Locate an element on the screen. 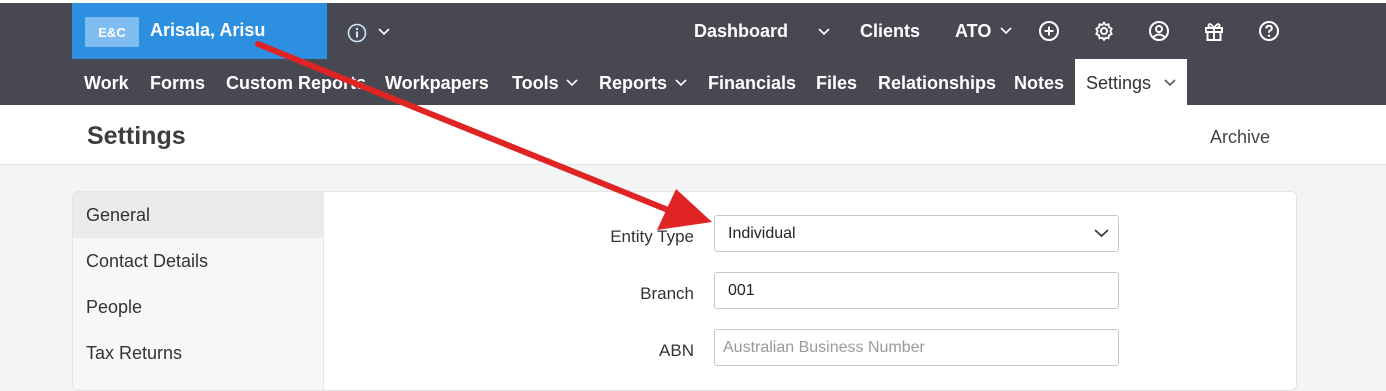 This screenshot has height=391, width=1386. question-circle-icon is located at coordinates (1269, 31).